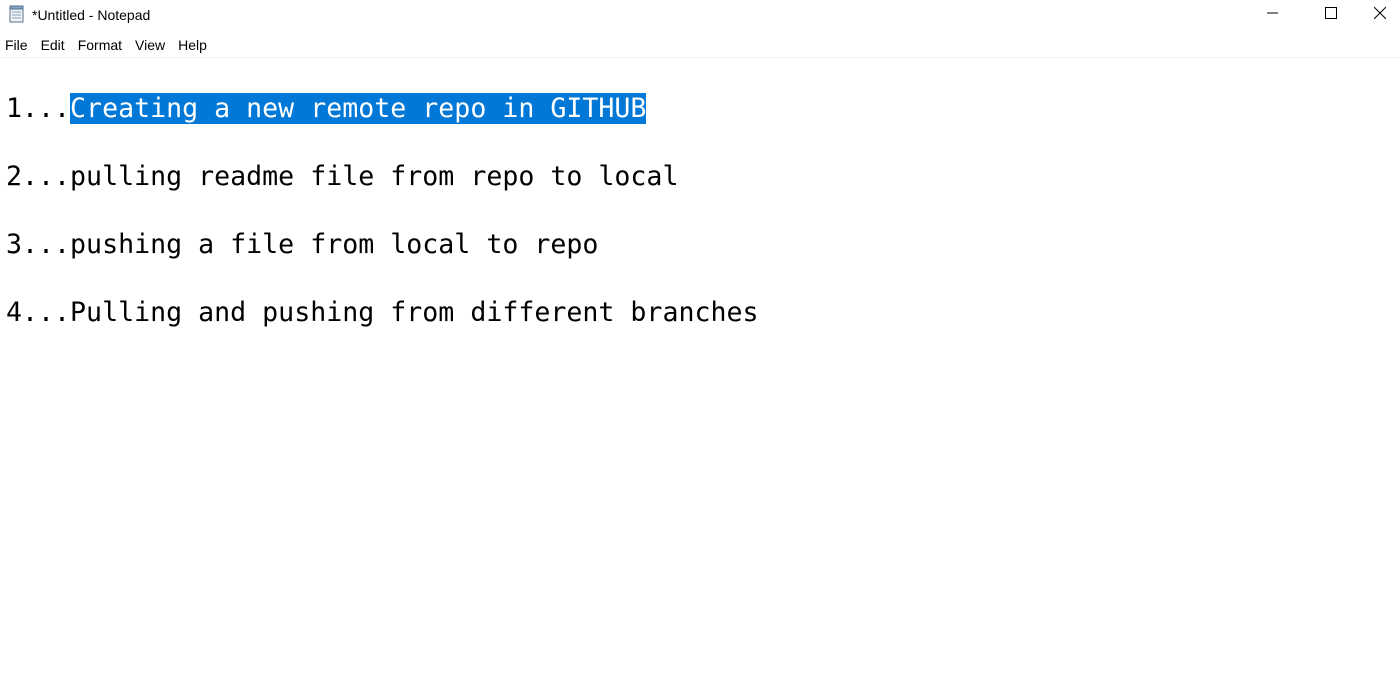  I want to click on close-icon, so click(1380, 15).